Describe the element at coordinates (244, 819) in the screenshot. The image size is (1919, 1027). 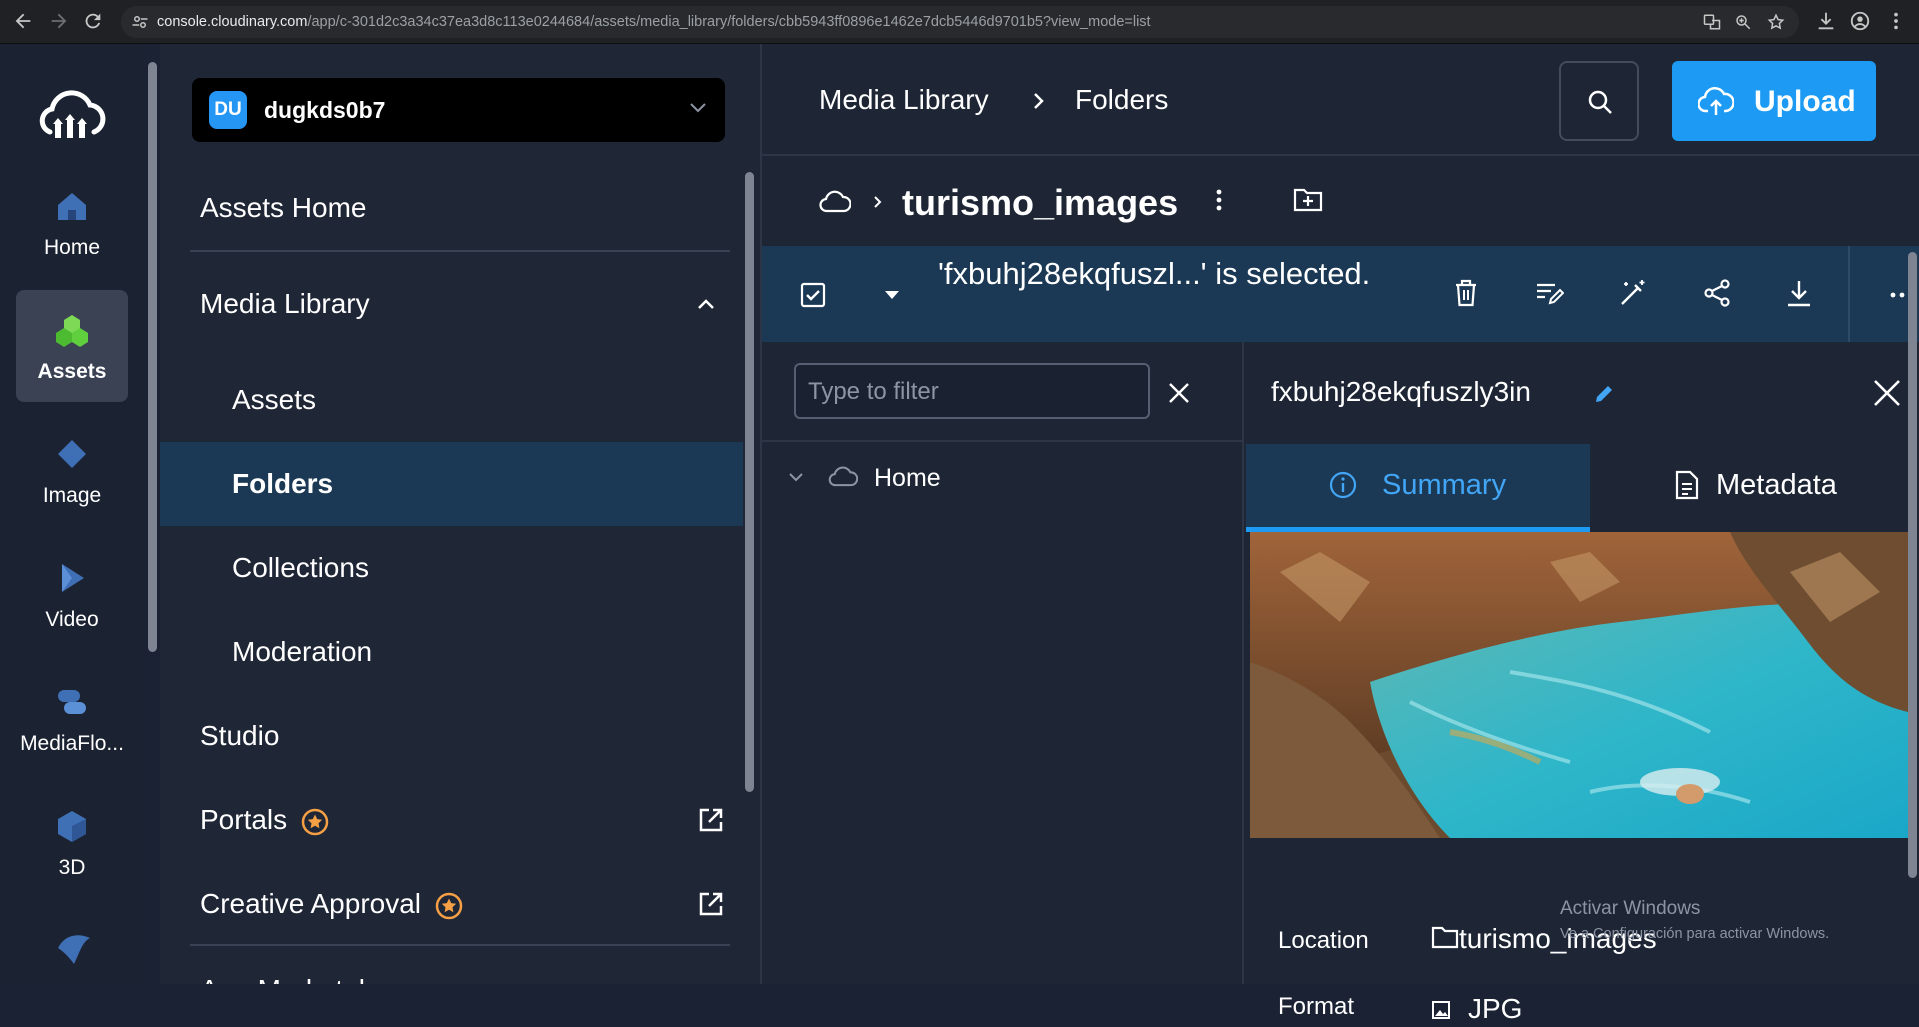
I see `nav-portals-label: Portals` at that location.